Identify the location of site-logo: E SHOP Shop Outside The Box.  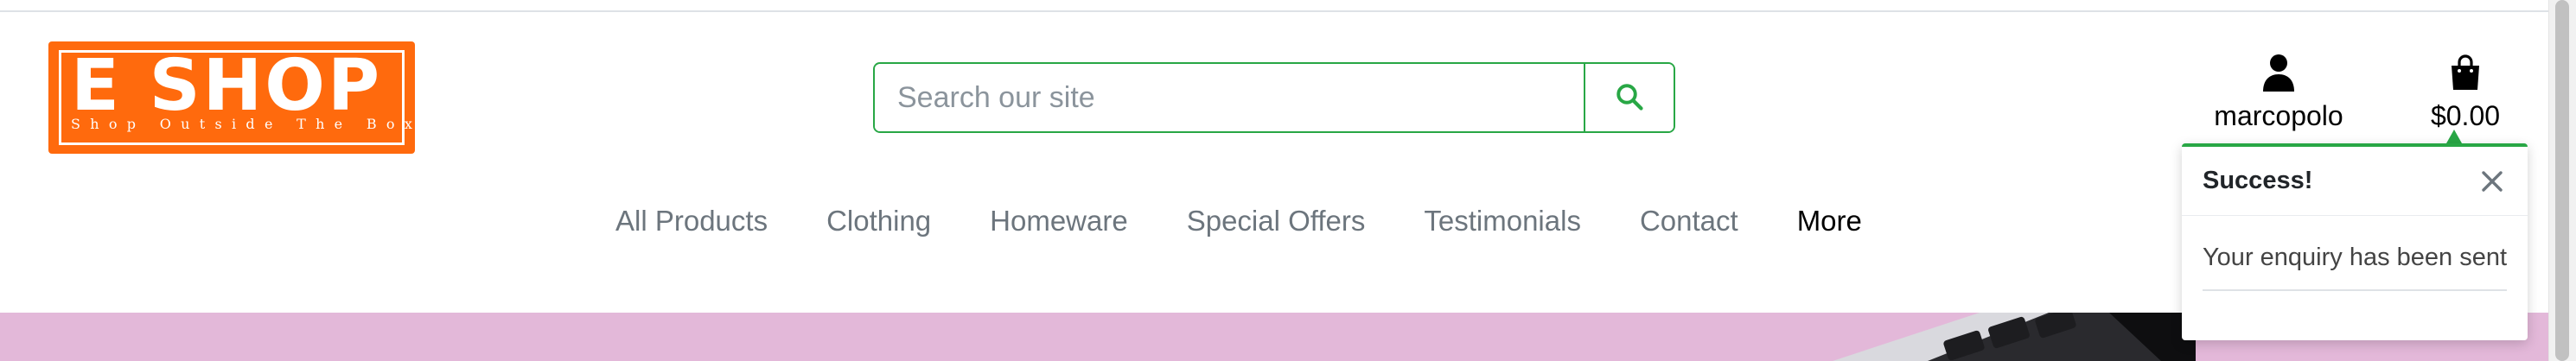
(231, 98).